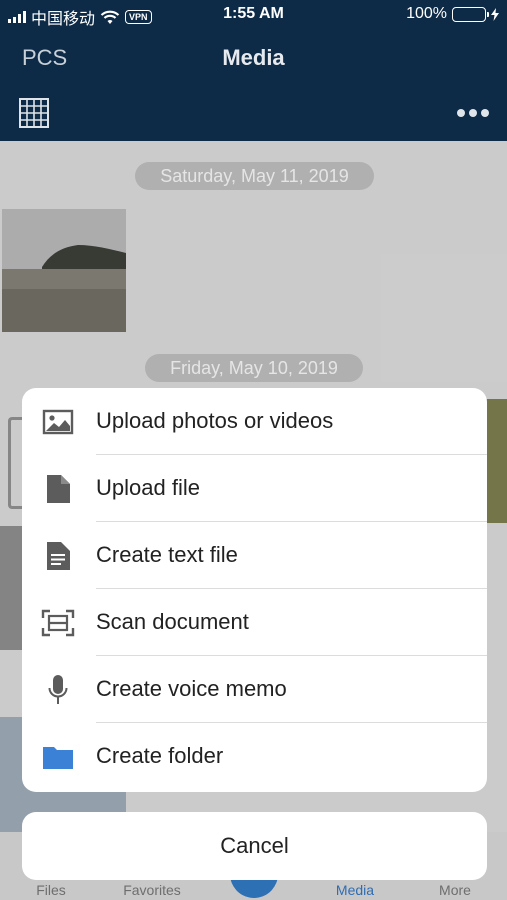 The width and height of the screenshot is (507, 900). Describe the element at coordinates (34, 113) in the screenshot. I see `grid-view-icon` at that location.